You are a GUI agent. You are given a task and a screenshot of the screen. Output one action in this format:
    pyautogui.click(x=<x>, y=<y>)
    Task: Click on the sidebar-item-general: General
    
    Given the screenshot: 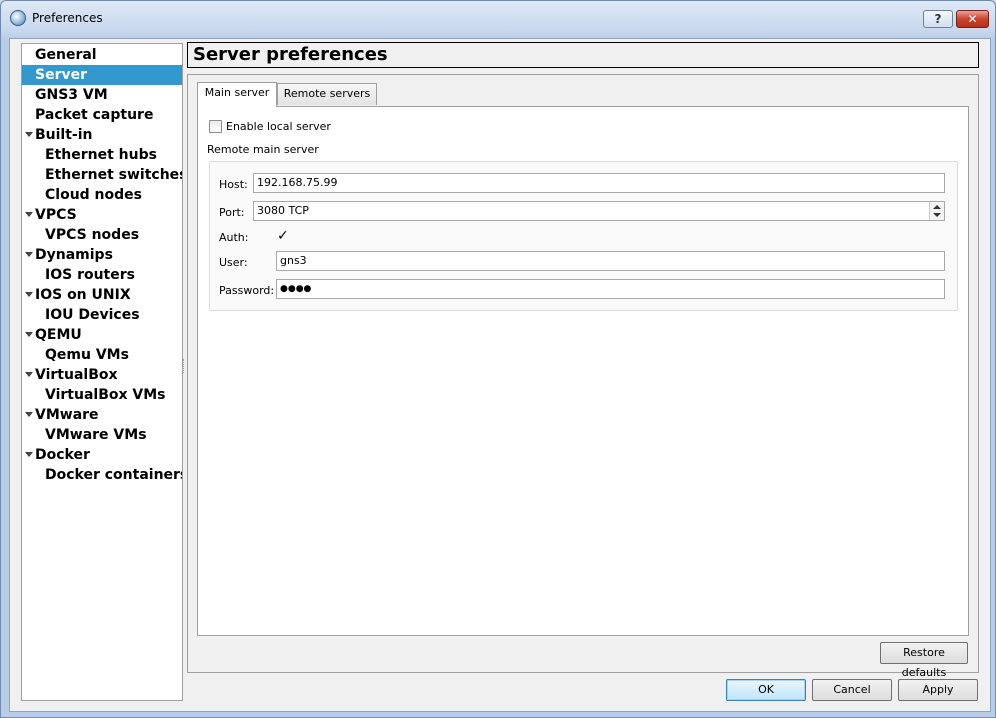 What is the action you would take?
    pyautogui.click(x=102, y=55)
    